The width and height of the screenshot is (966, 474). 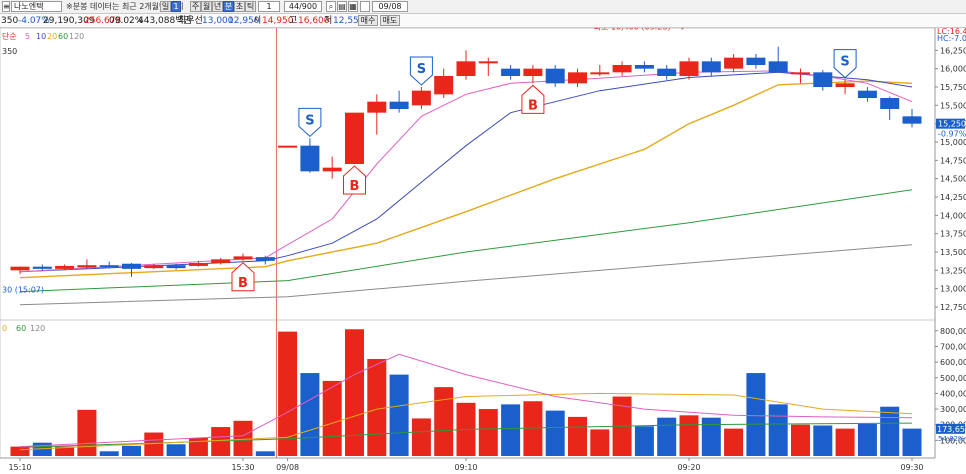 What do you see at coordinates (342, 6) in the screenshot?
I see `chart-icon: ▤` at bounding box center [342, 6].